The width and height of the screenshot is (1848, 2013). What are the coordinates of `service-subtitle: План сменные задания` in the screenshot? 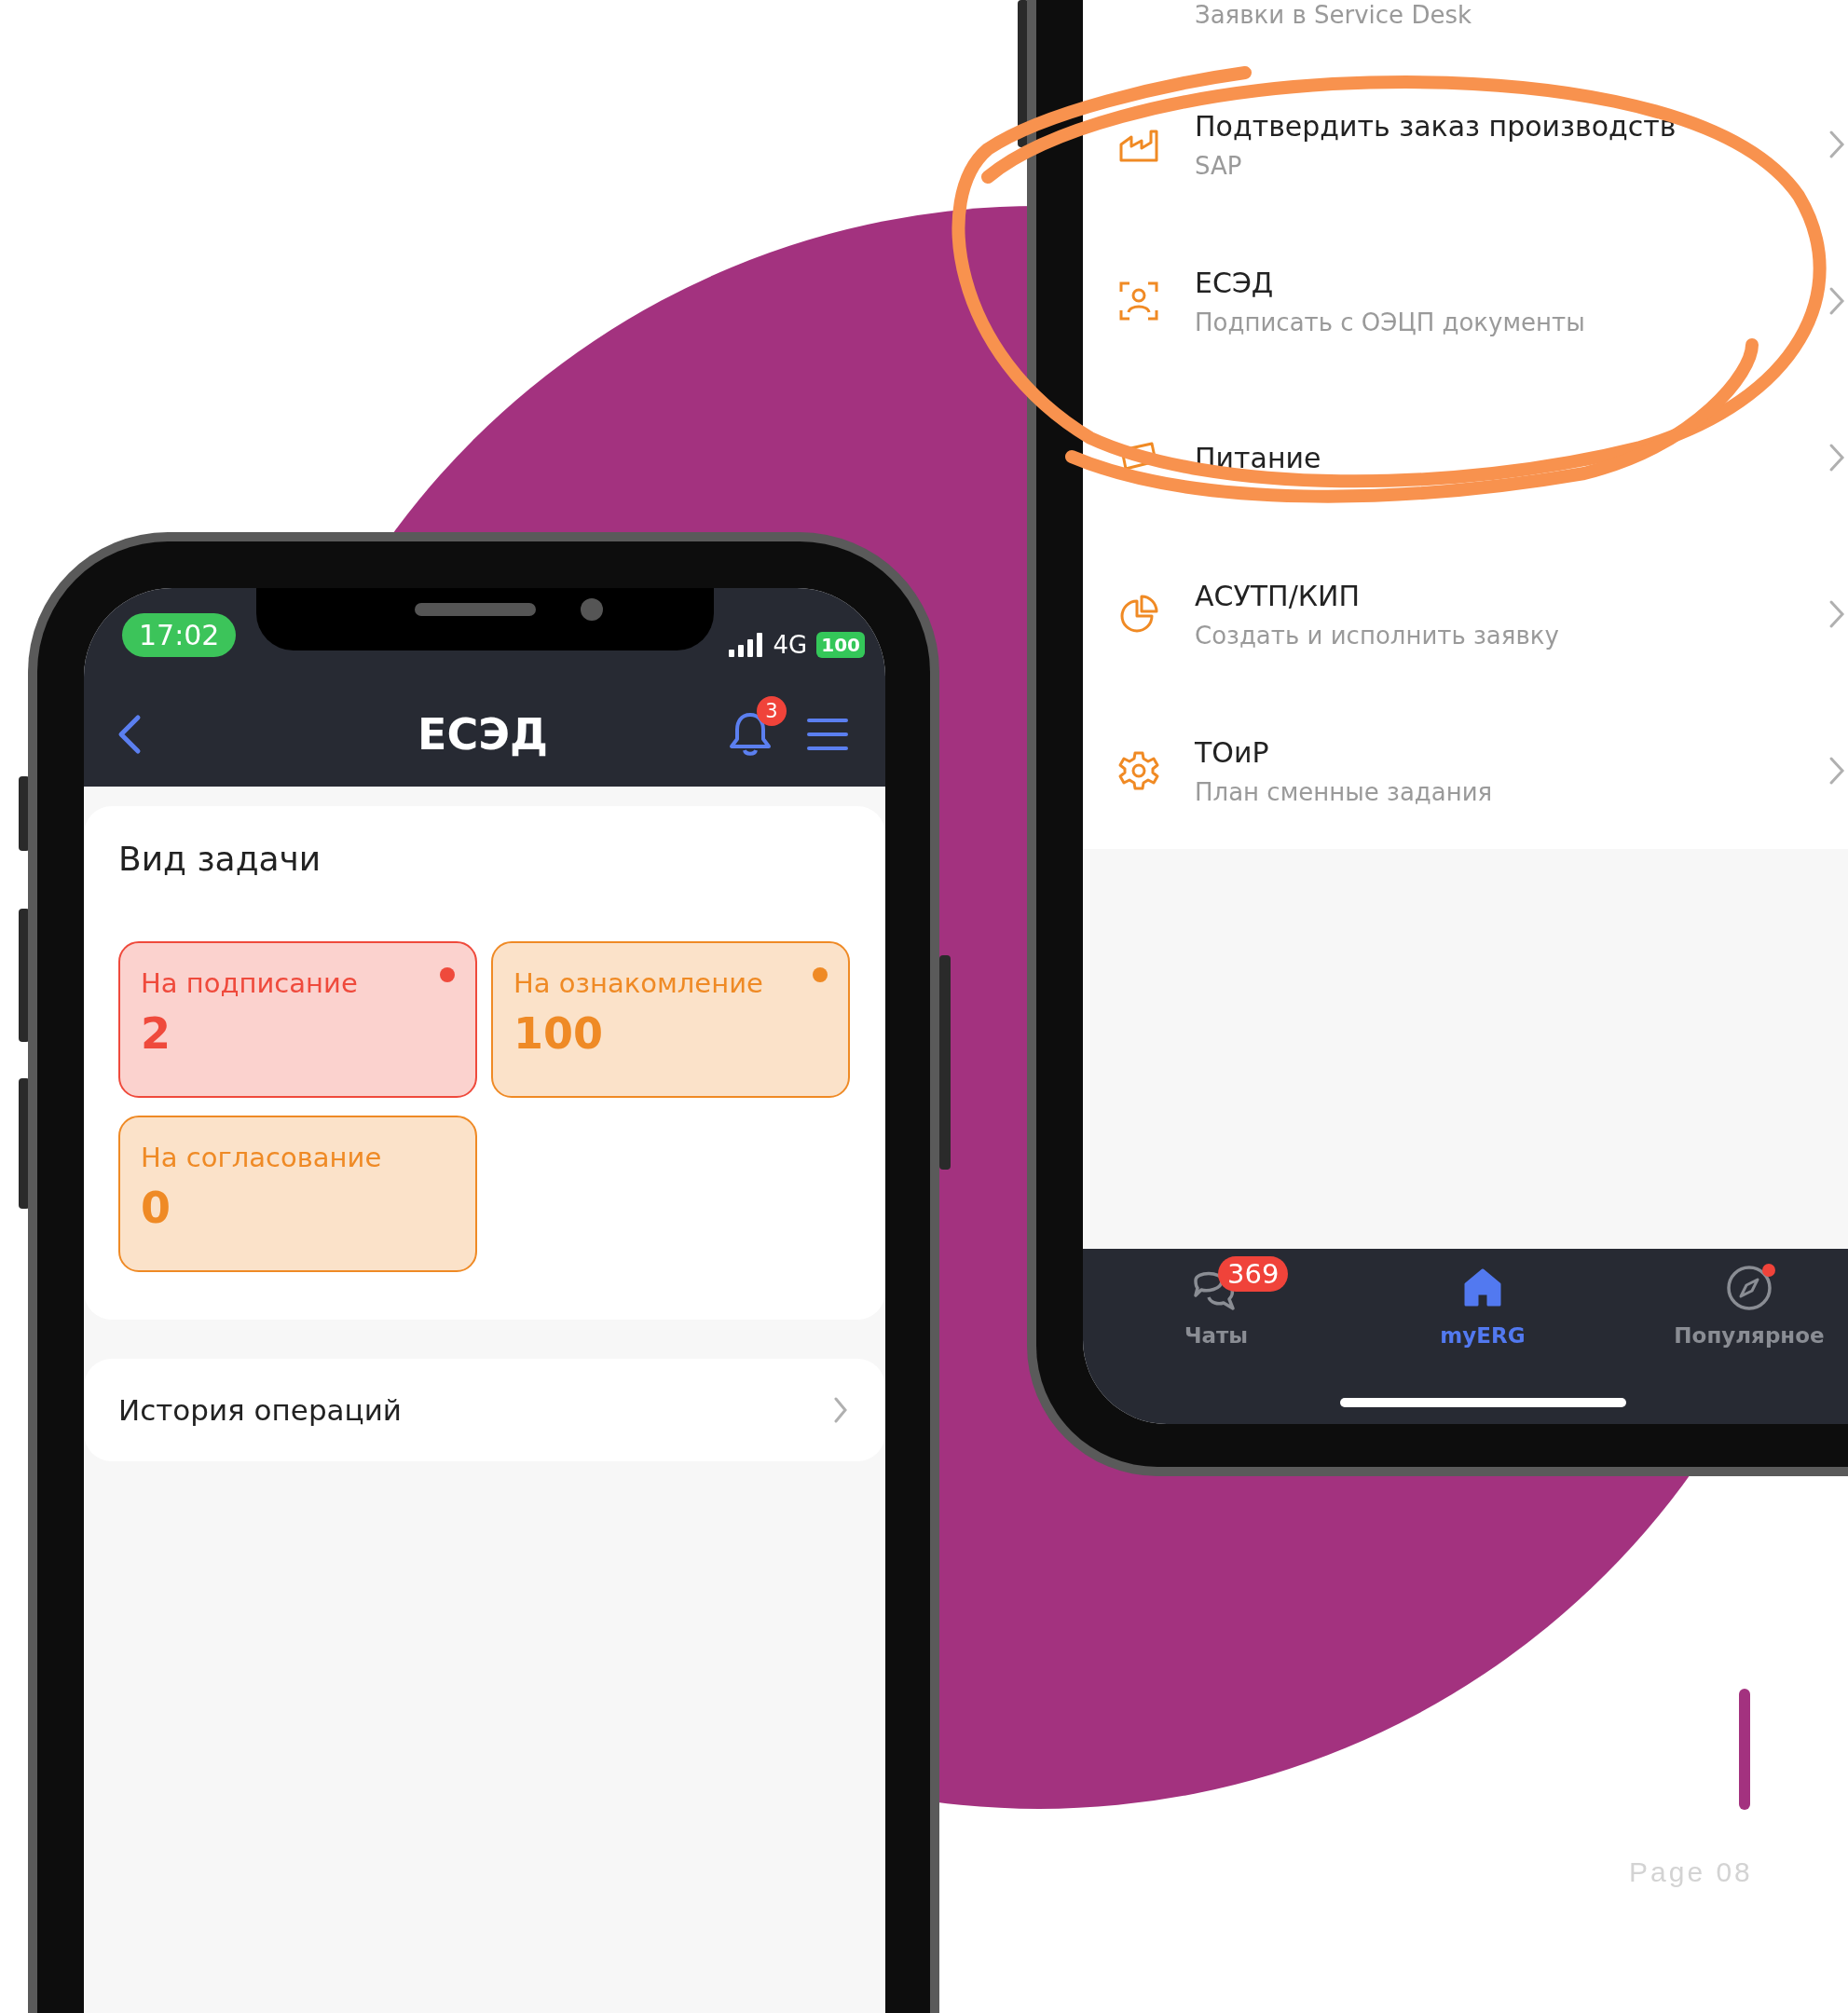 It's located at (1344, 791).